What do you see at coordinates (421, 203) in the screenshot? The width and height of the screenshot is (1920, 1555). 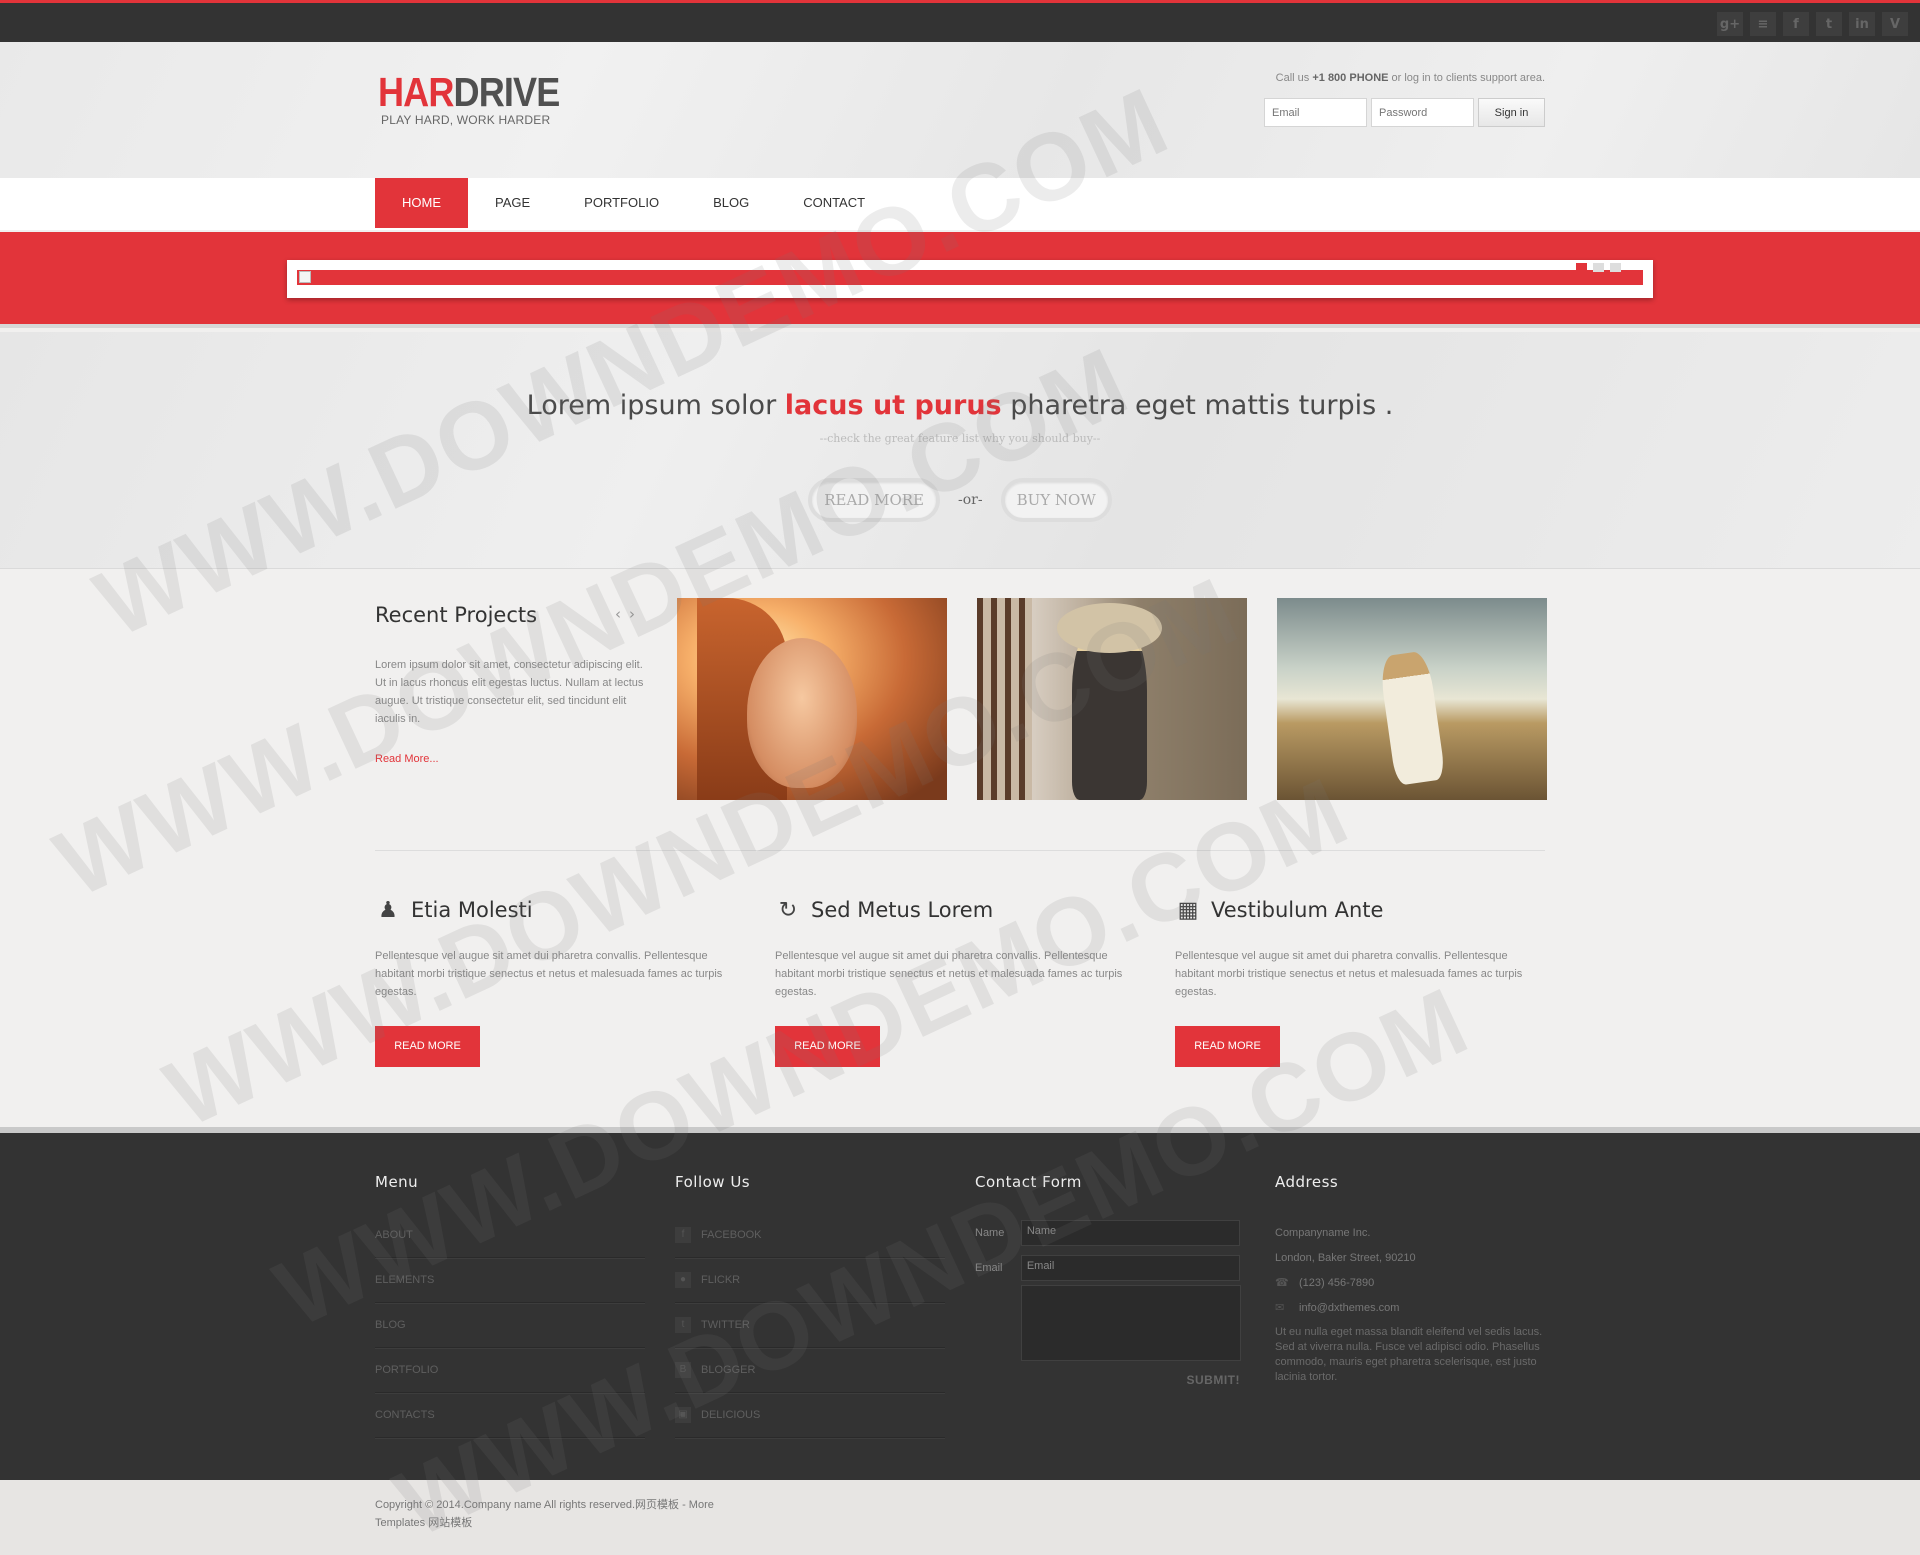 I see `nav-home: HOME` at bounding box center [421, 203].